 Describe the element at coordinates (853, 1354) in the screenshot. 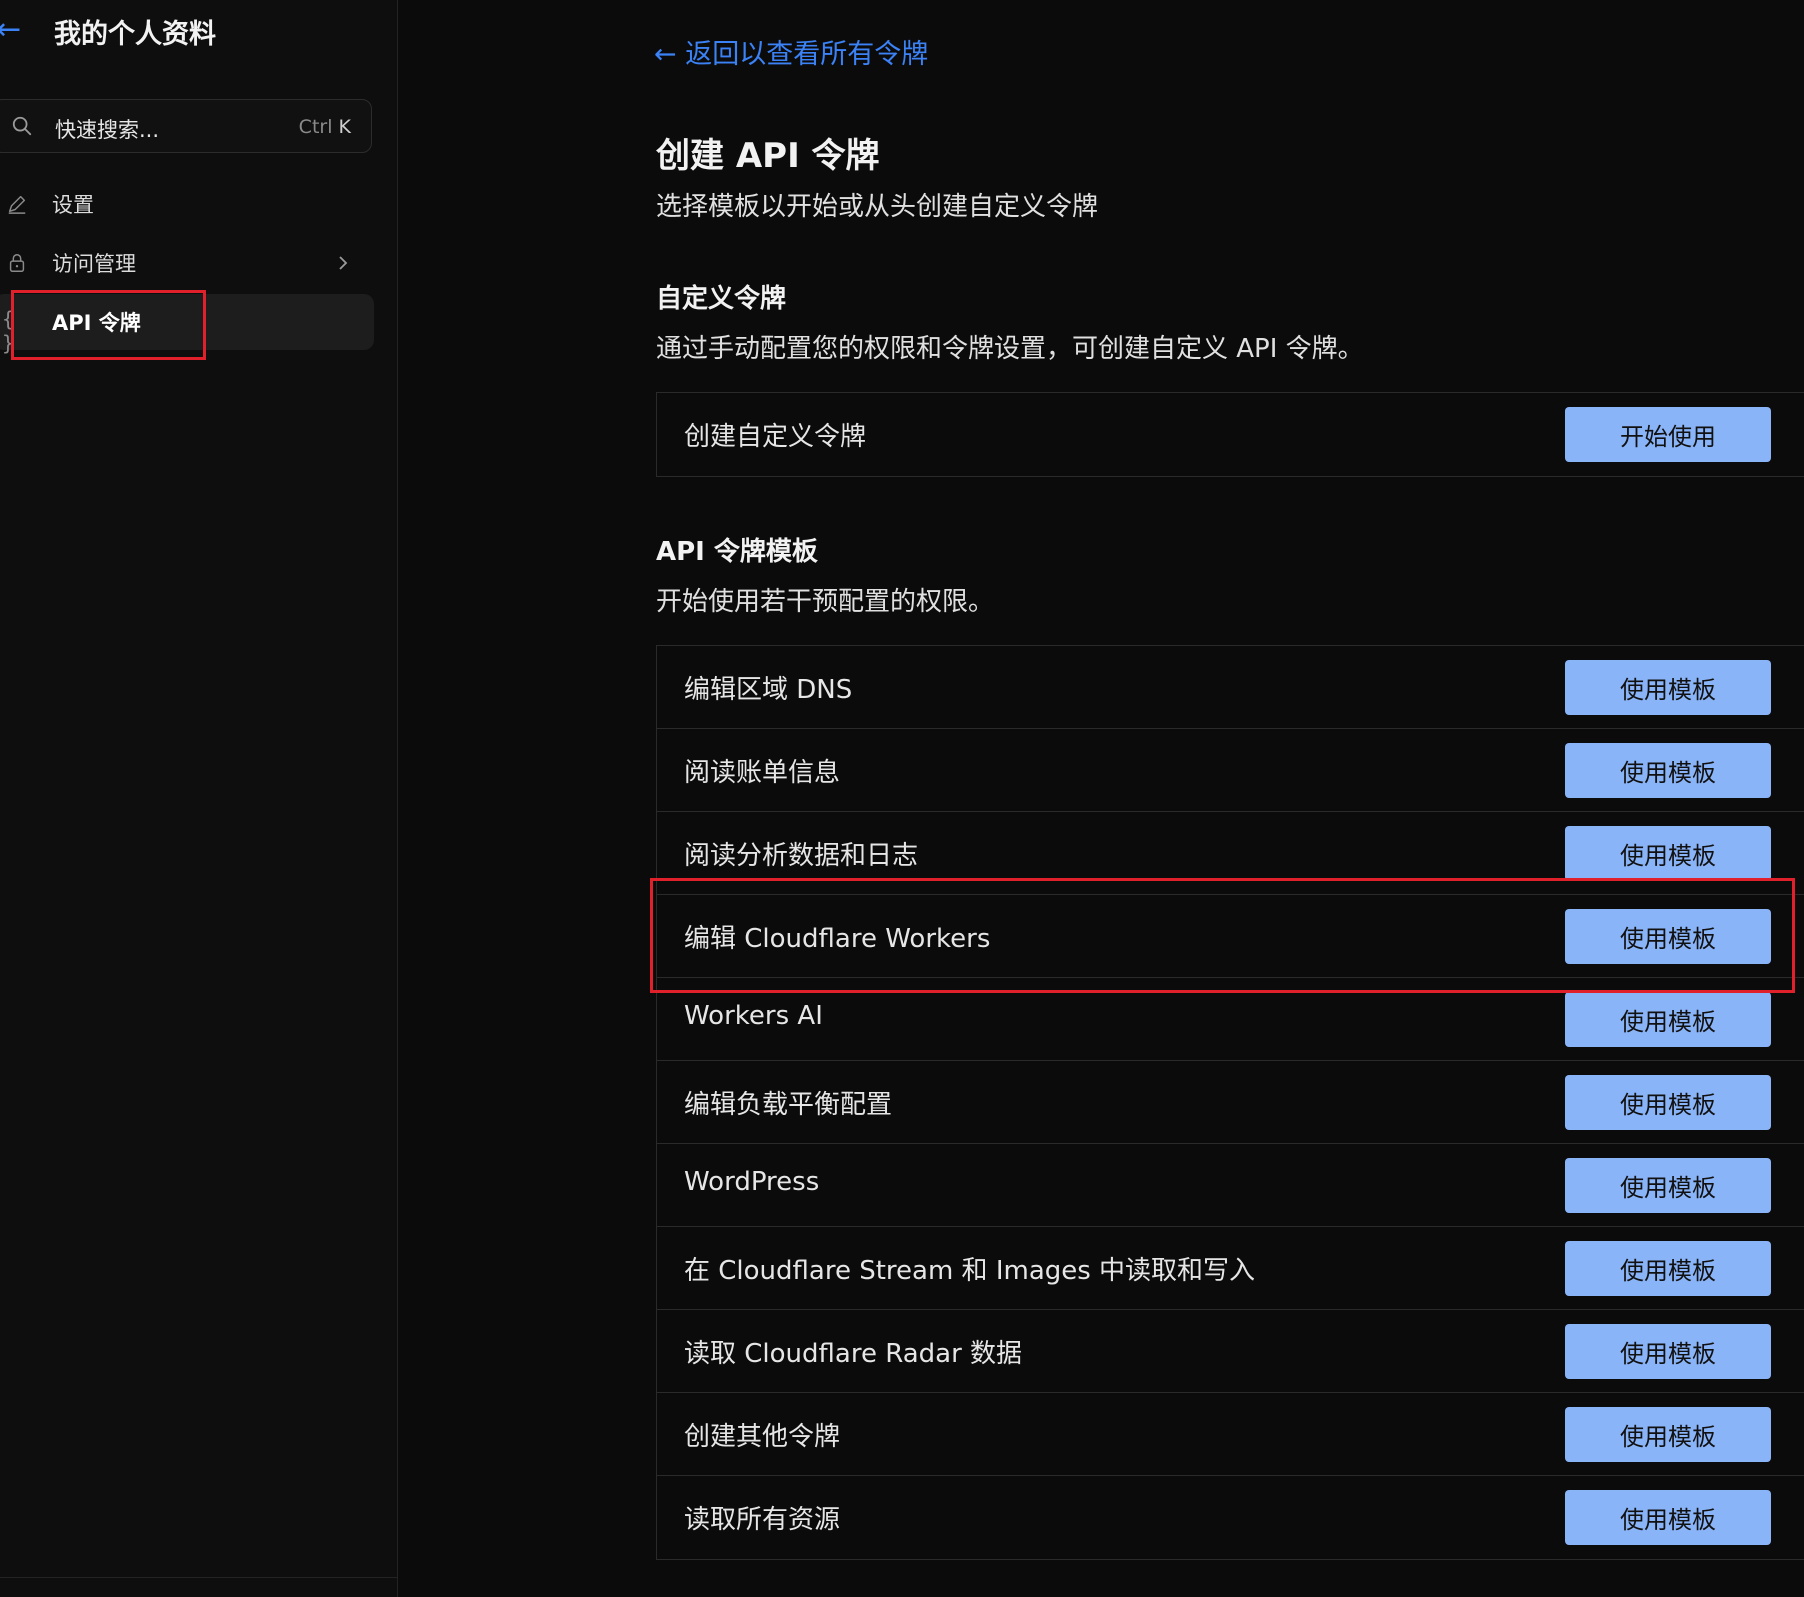

I see `template-name: 读取 Cloudflare Radar 数据` at that location.